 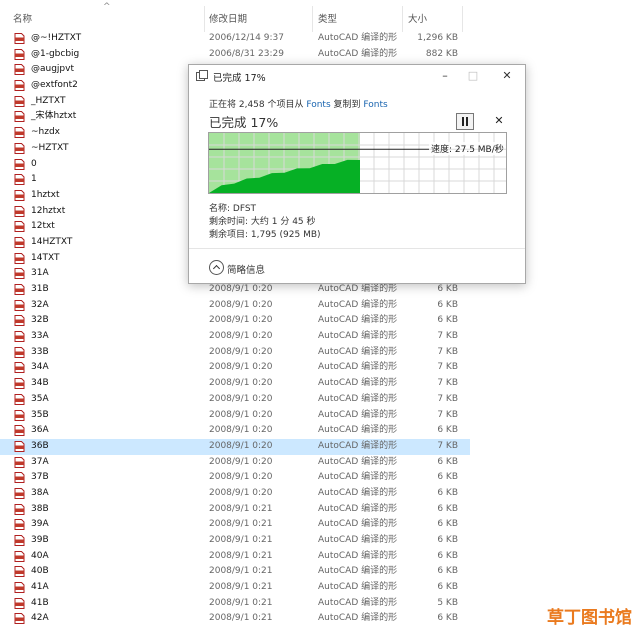 I want to click on file-name: 40B, so click(x=40, y=571).